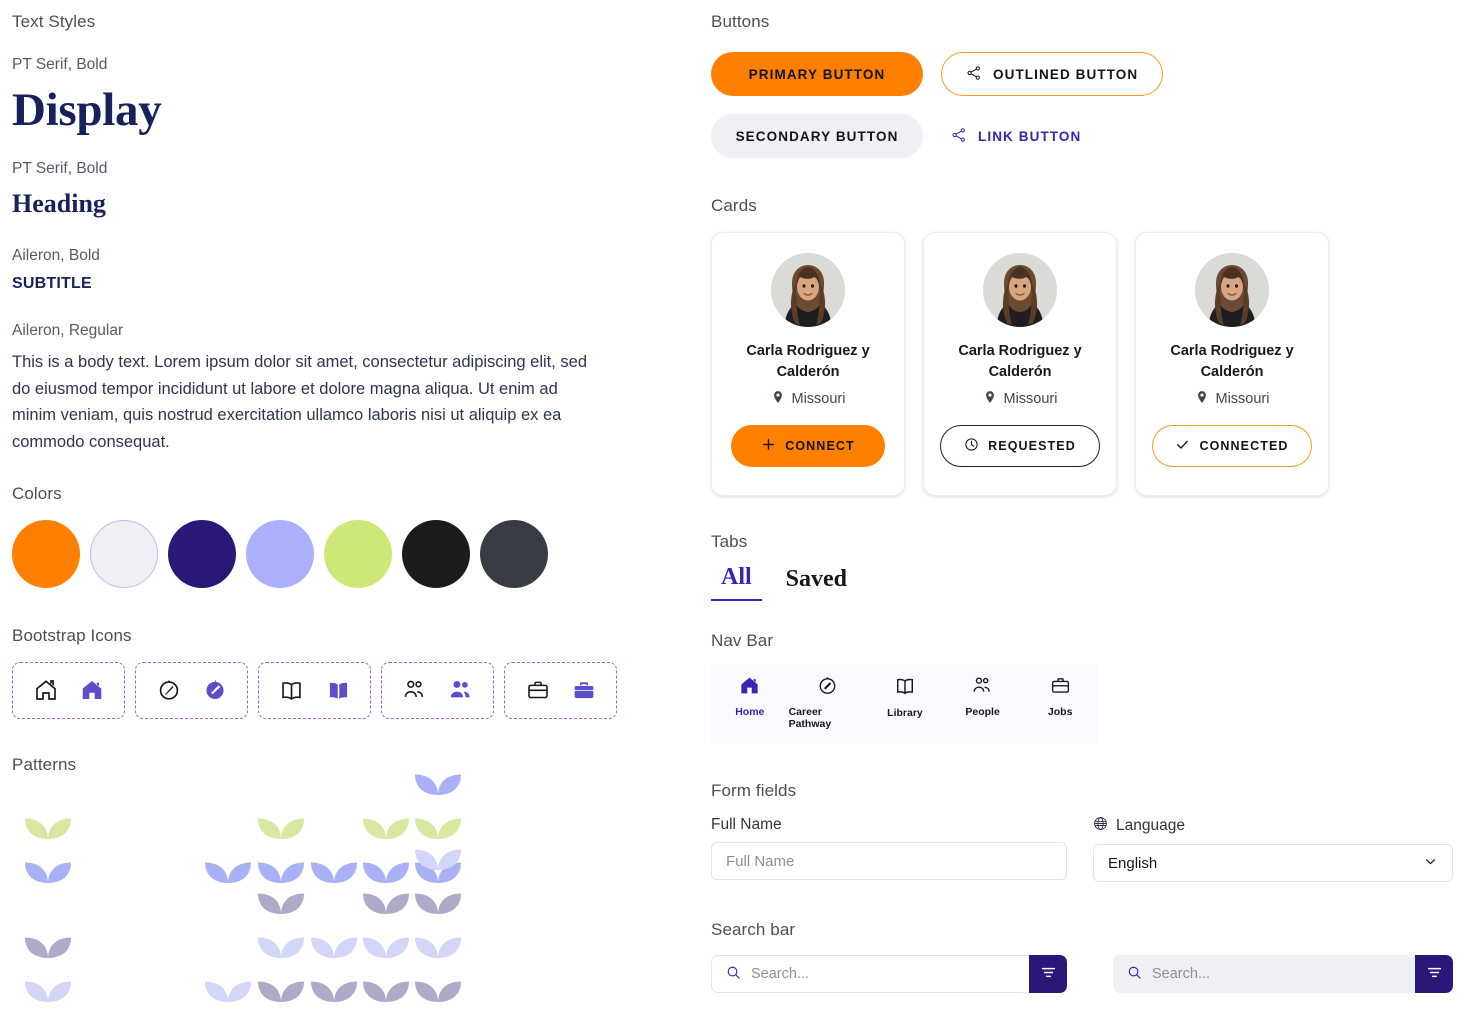 The image size is (1464, 1027). I want to click on full-name-input: Full Name, so click(889, 861).